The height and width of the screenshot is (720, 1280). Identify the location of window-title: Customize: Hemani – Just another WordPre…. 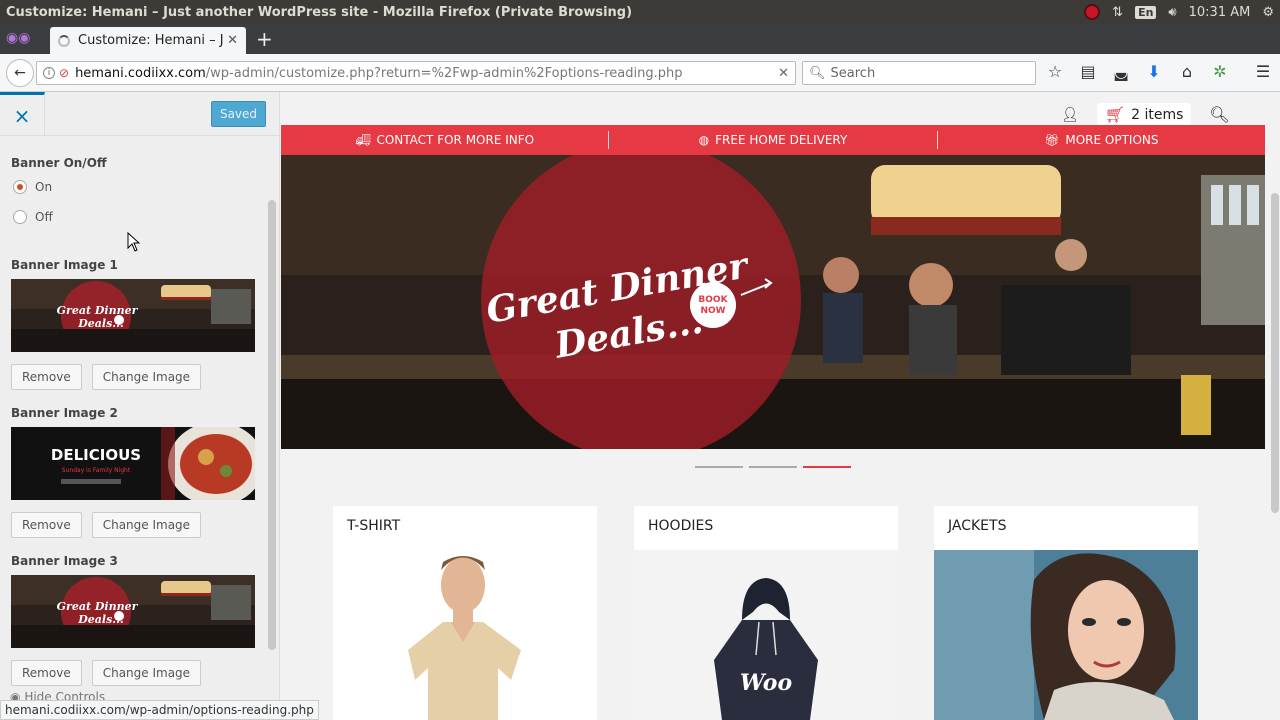
(319, 12).